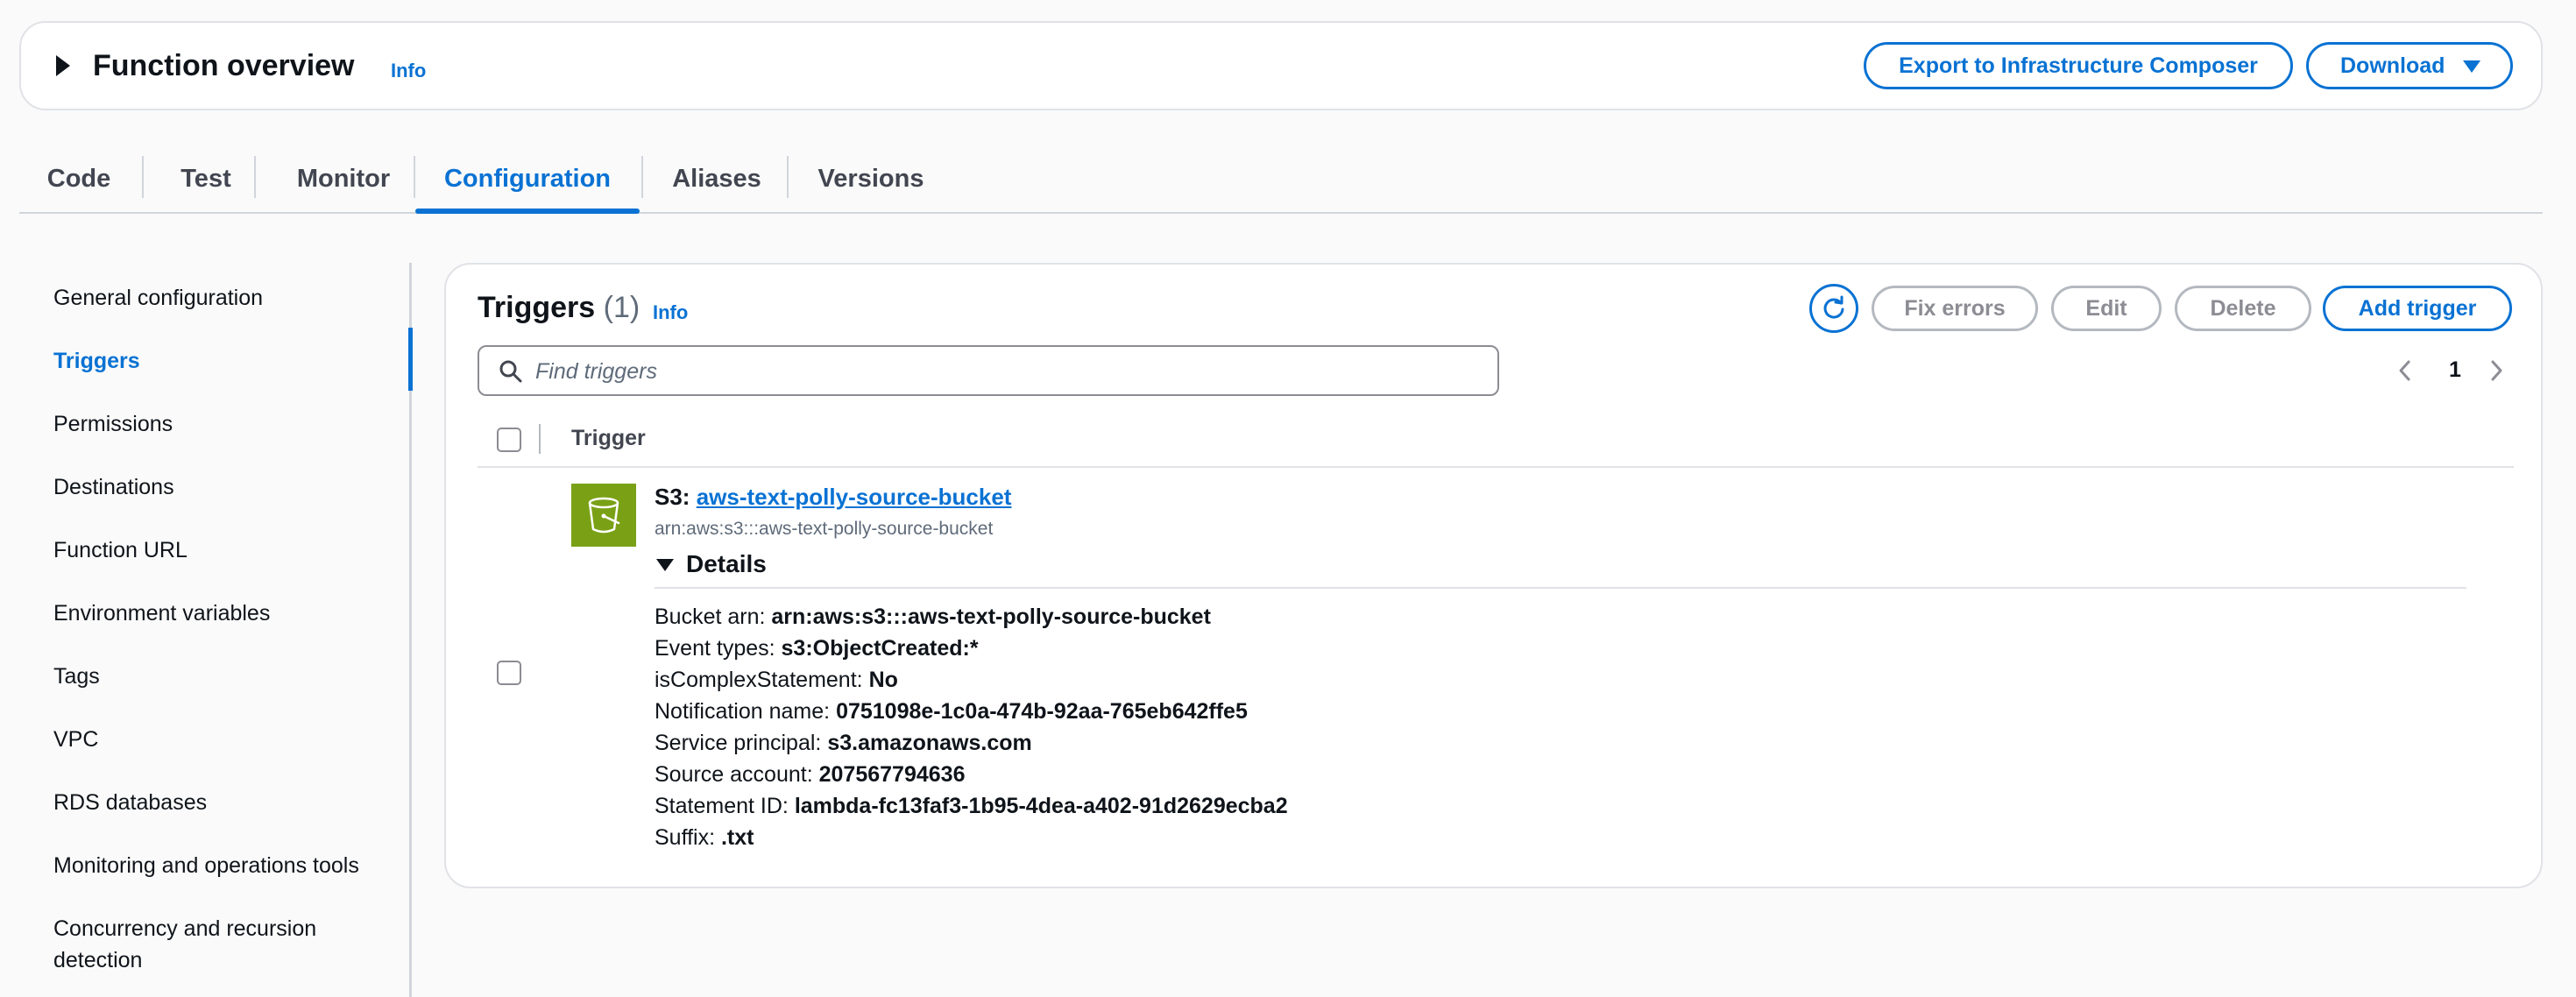  What do you see at coordinates (1955, 308) in the screenshot?
I see `fix-errors-button: Fix errors` at bounding box center [1955, 308].